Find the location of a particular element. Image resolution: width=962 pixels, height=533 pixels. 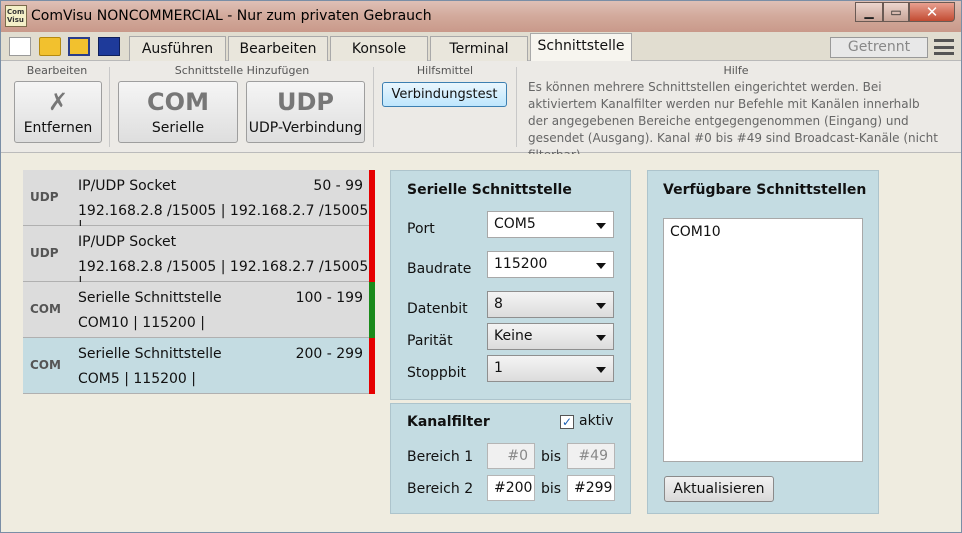

range1-to-label: bis is located at coordinates (551, 457).